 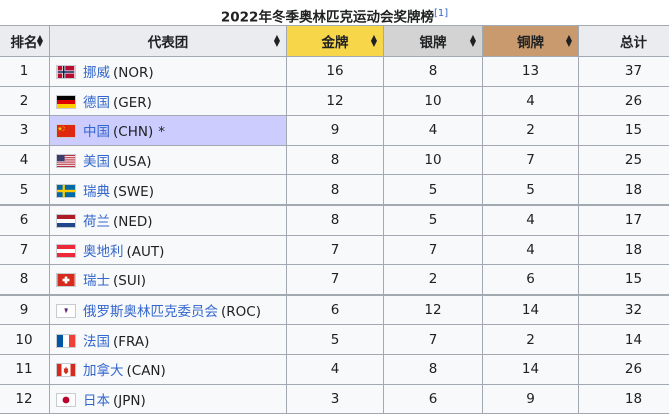 What do you see at coordinates (531, 41) in the screenshot?
I see `header-bronze: 铜牌▲▼` at bounding box center [531, 41].